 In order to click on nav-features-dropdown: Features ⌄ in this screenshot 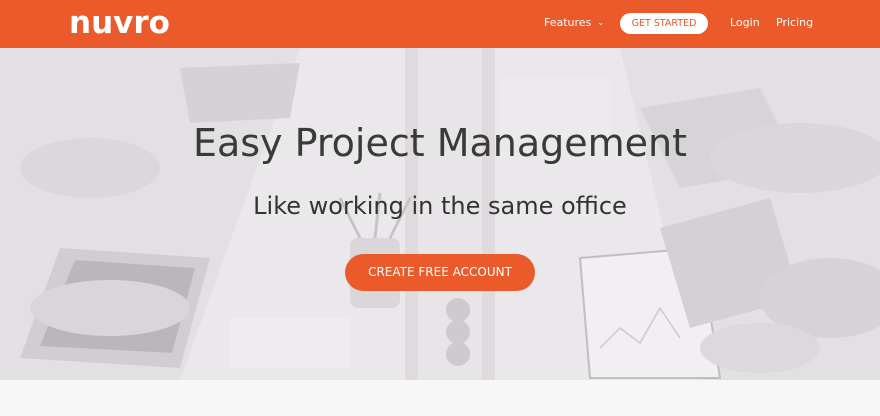, I will do `click(574, 23)`.